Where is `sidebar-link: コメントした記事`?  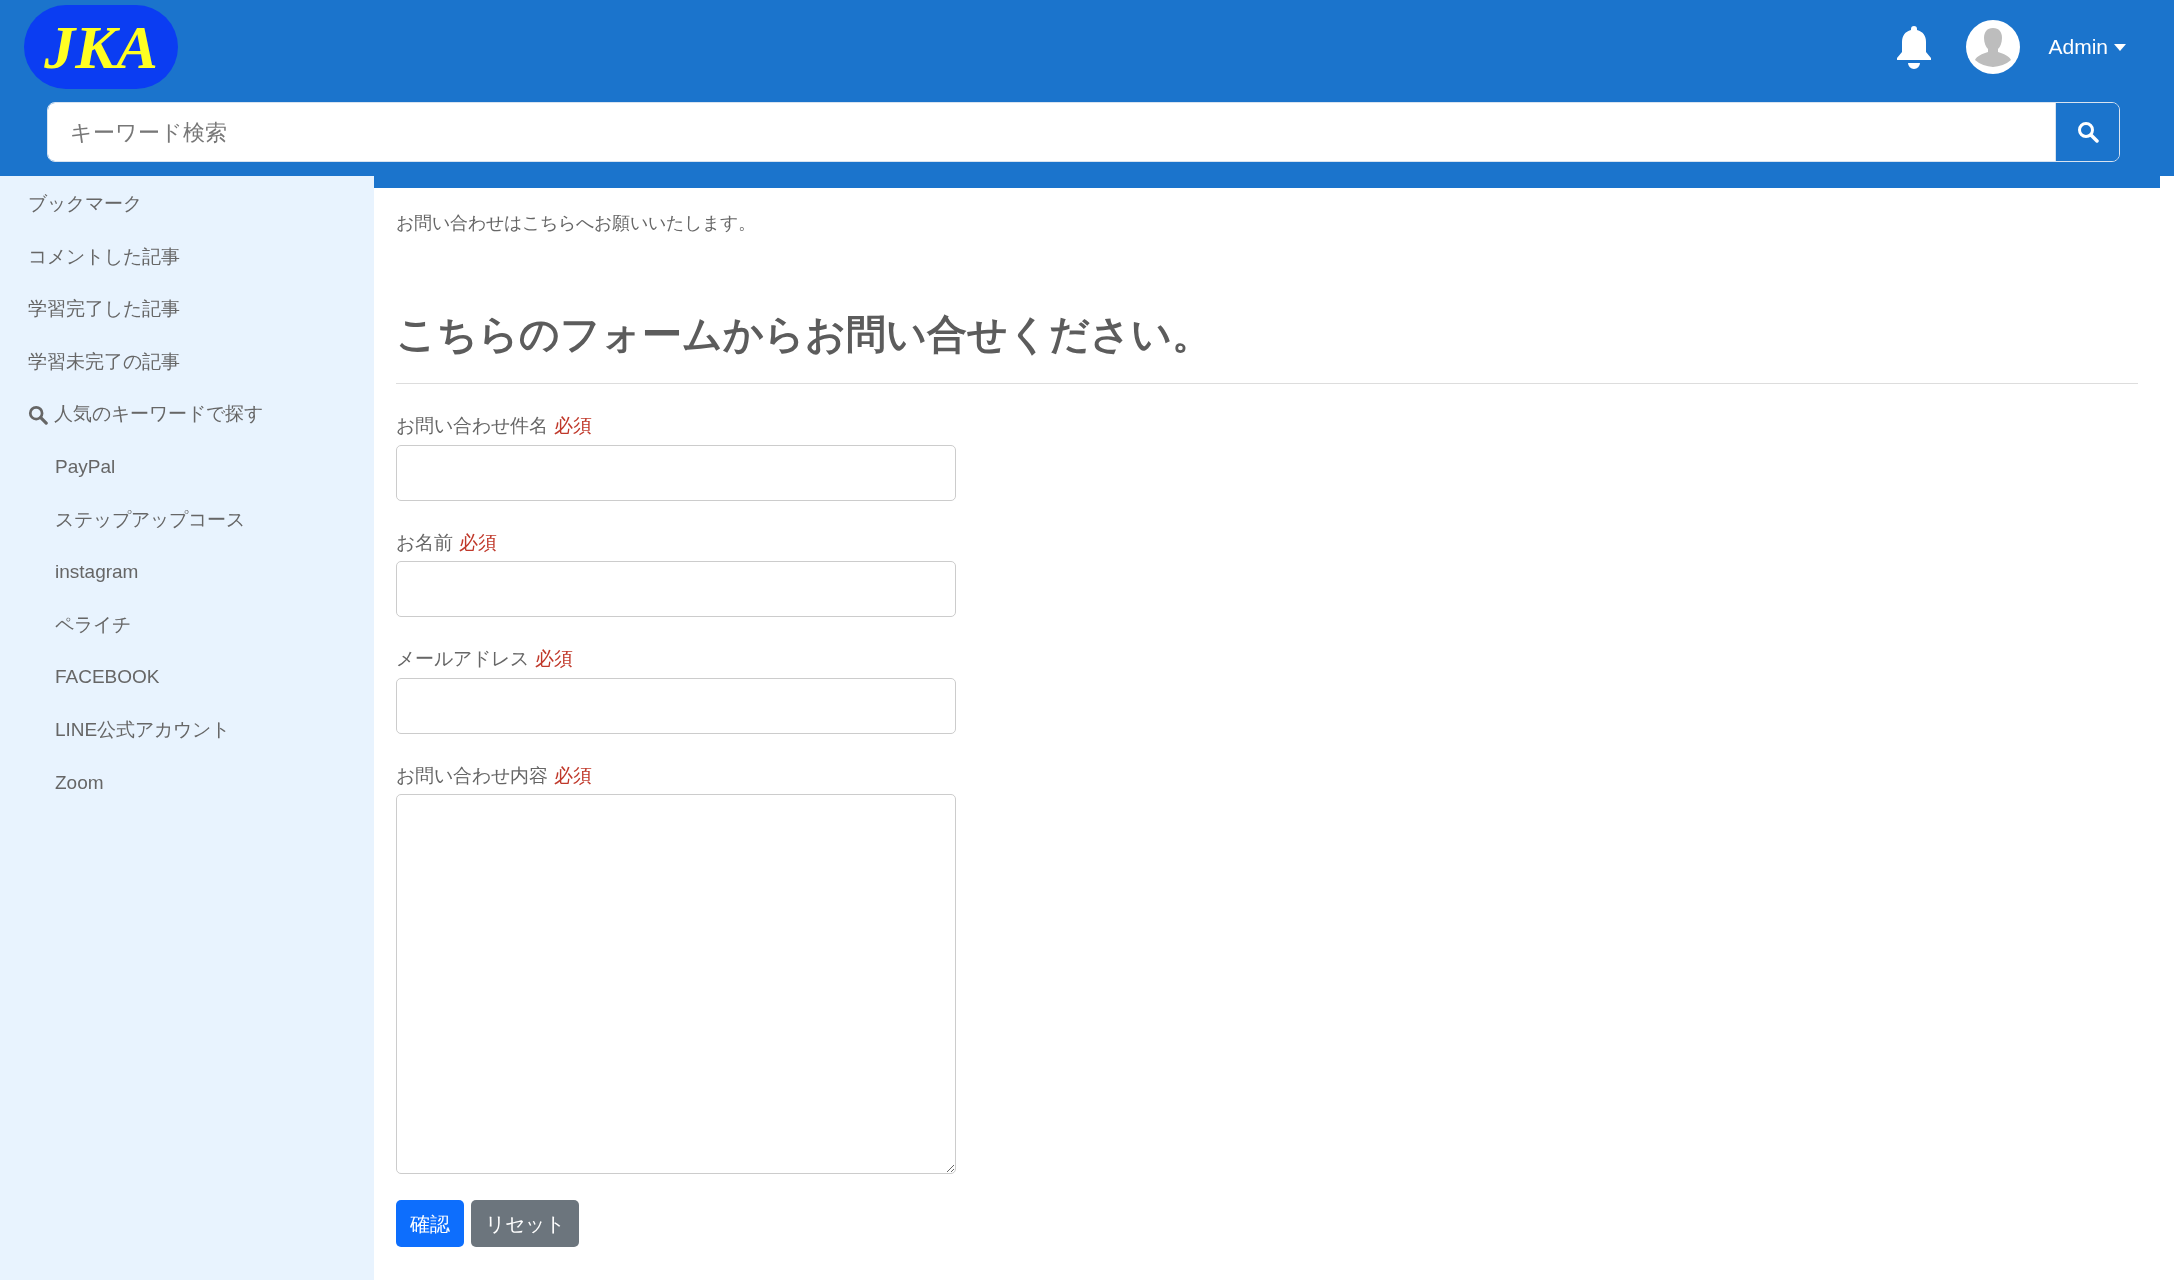
sidebar-link: コメントした記事 is located at coordinates (201, 257).